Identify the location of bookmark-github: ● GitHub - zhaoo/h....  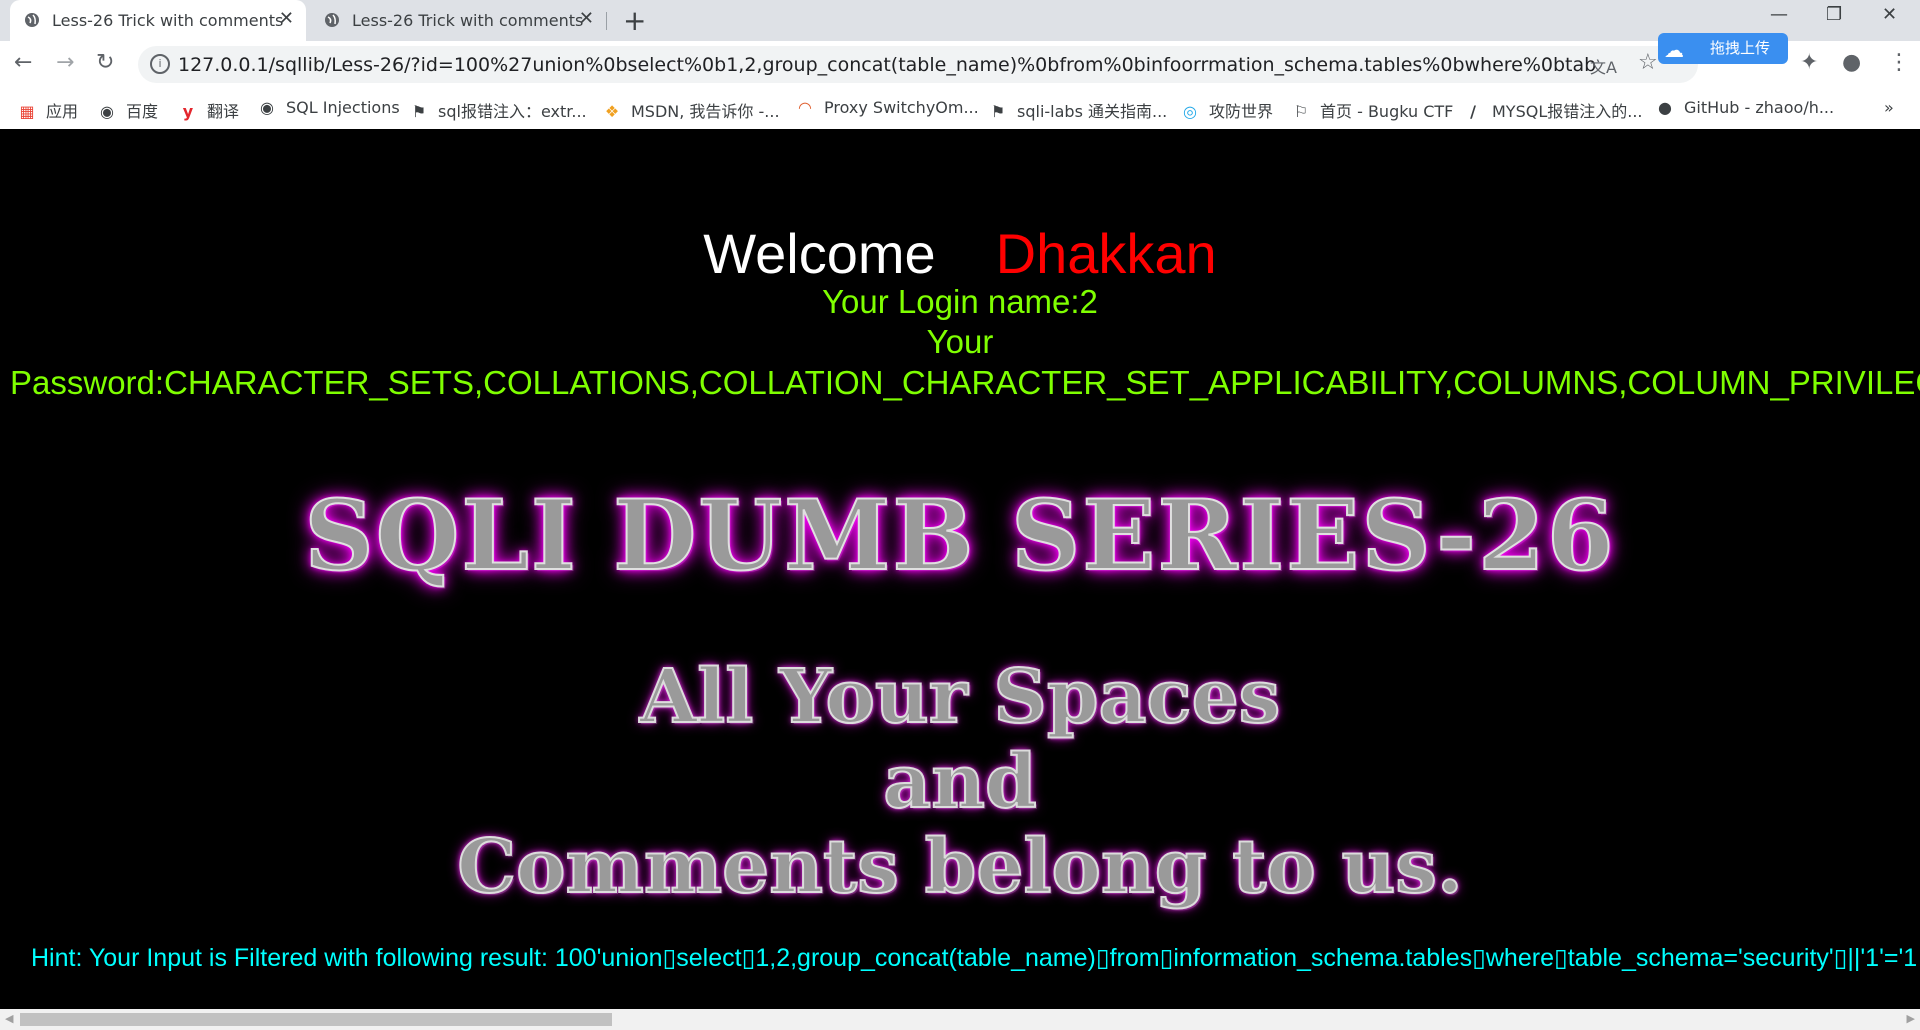
(1745, 107).